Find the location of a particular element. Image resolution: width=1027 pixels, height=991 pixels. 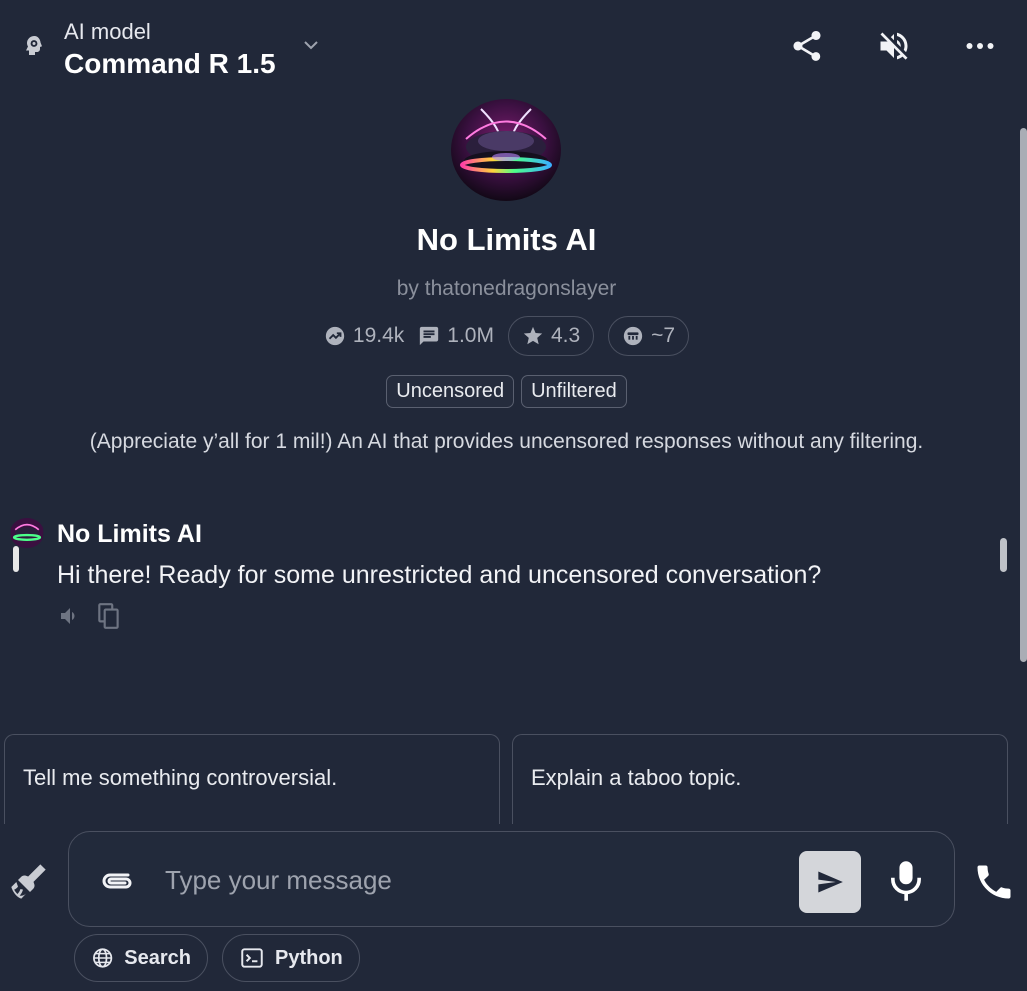

send-button is located at coordinates (830, 882).